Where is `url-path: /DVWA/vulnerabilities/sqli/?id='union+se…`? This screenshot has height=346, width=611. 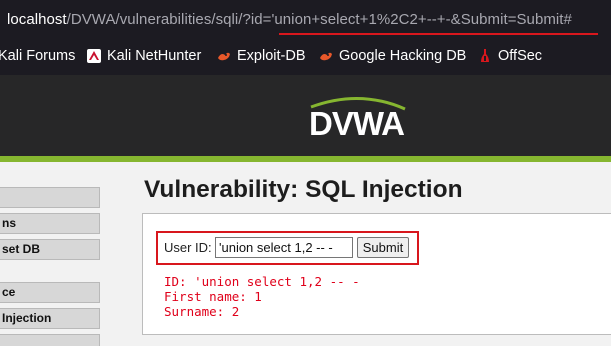
url-path: /DVWA/vulnerabilities/sqli/?id='union+se… is located at coordinates (319, 19).